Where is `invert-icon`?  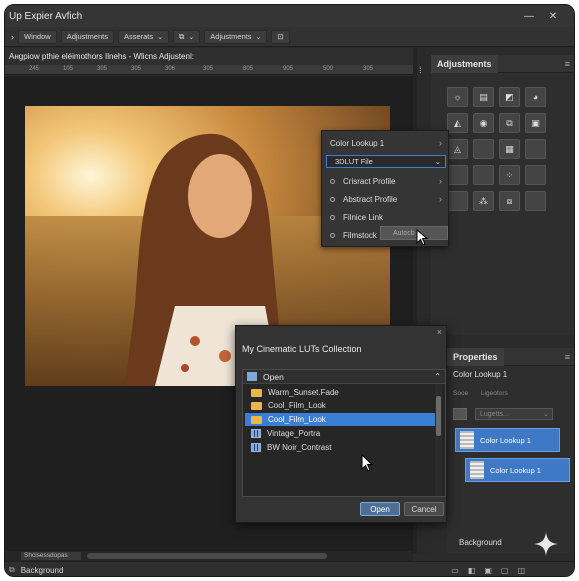
invert-icon is located at coordinates (535, 149).